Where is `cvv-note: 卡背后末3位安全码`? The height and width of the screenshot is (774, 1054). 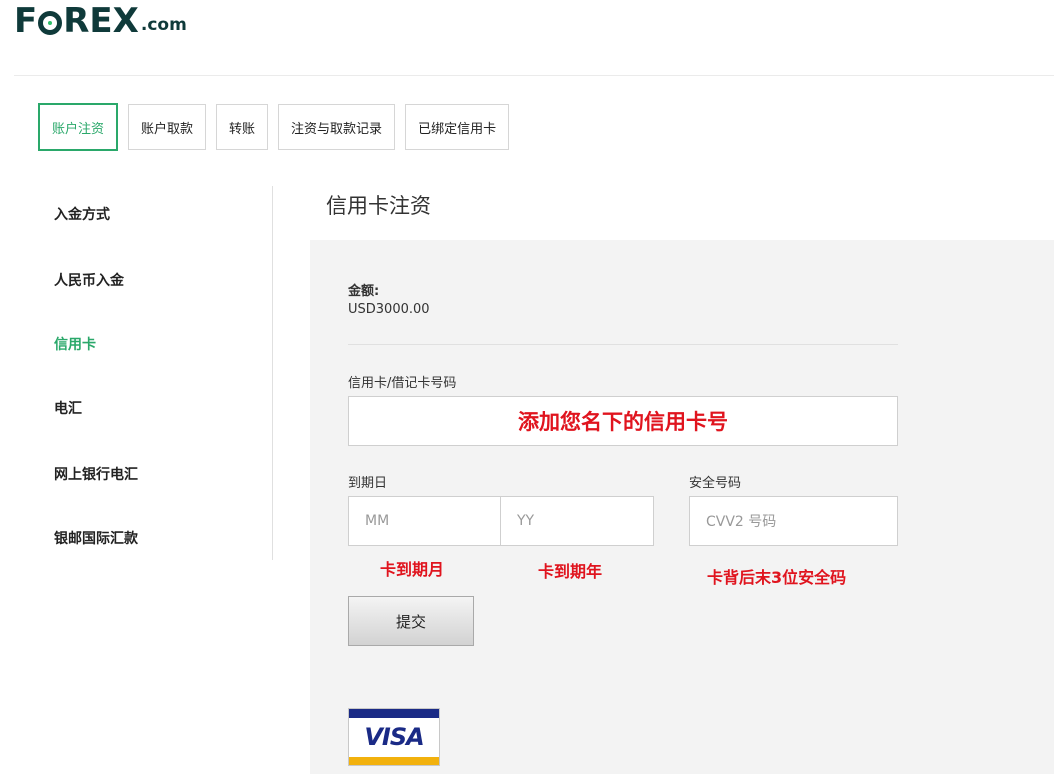
cvv-note: 卡背后末3位安全码 is located at coordinates (777, 577).